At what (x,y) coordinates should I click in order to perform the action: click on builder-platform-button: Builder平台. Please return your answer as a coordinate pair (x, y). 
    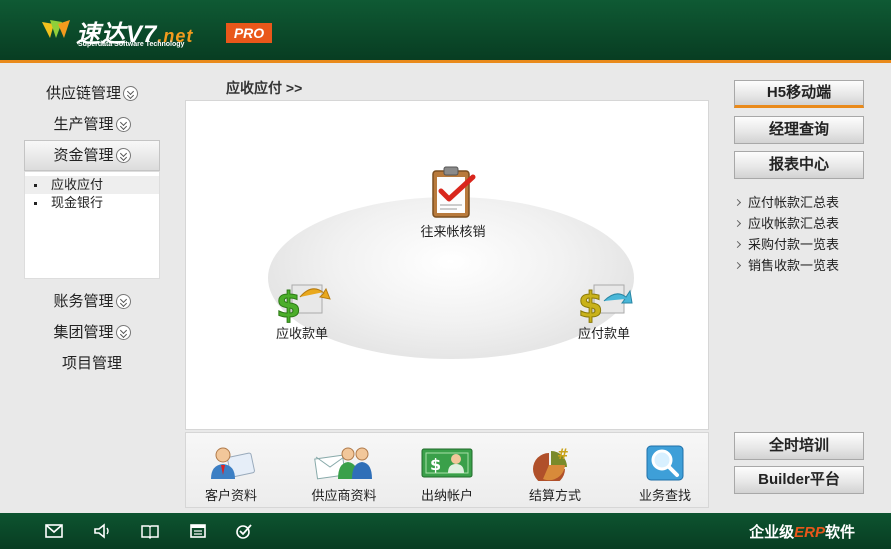
    Looking at the image, I should click on (799, 480).